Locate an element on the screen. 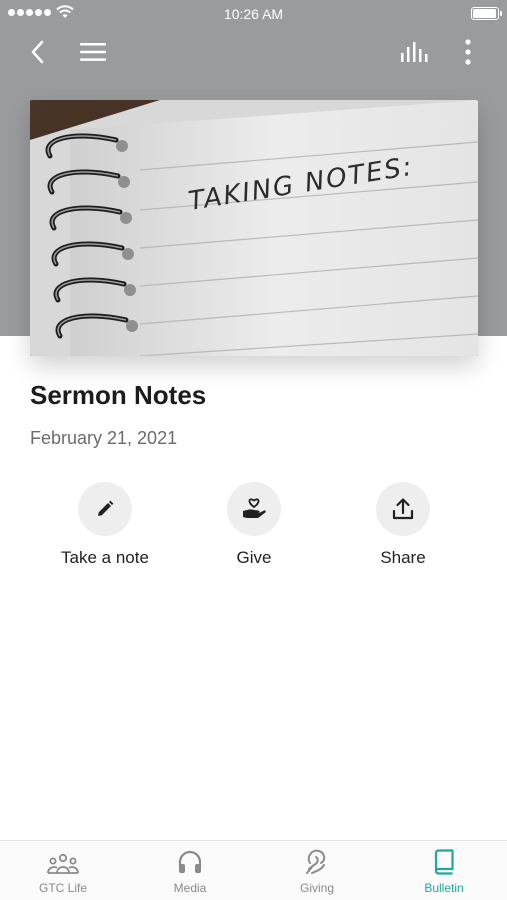  tab-bulletin-label: Bulletin is located at coordinates (444, 888).